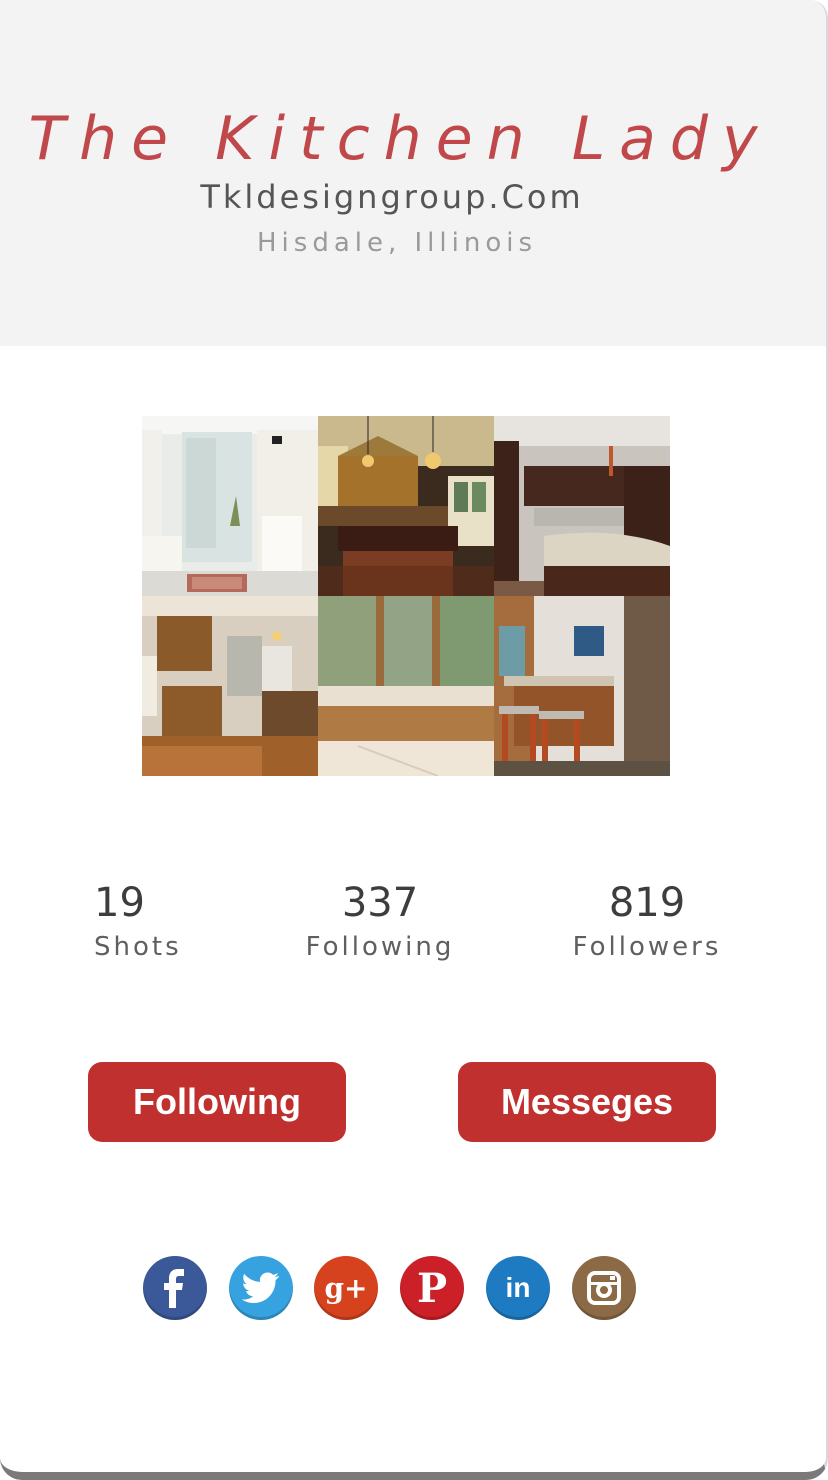 This screenshot has width=828, height=1480. I want to click on kitchen-pendant-photo, so click(406, 506).